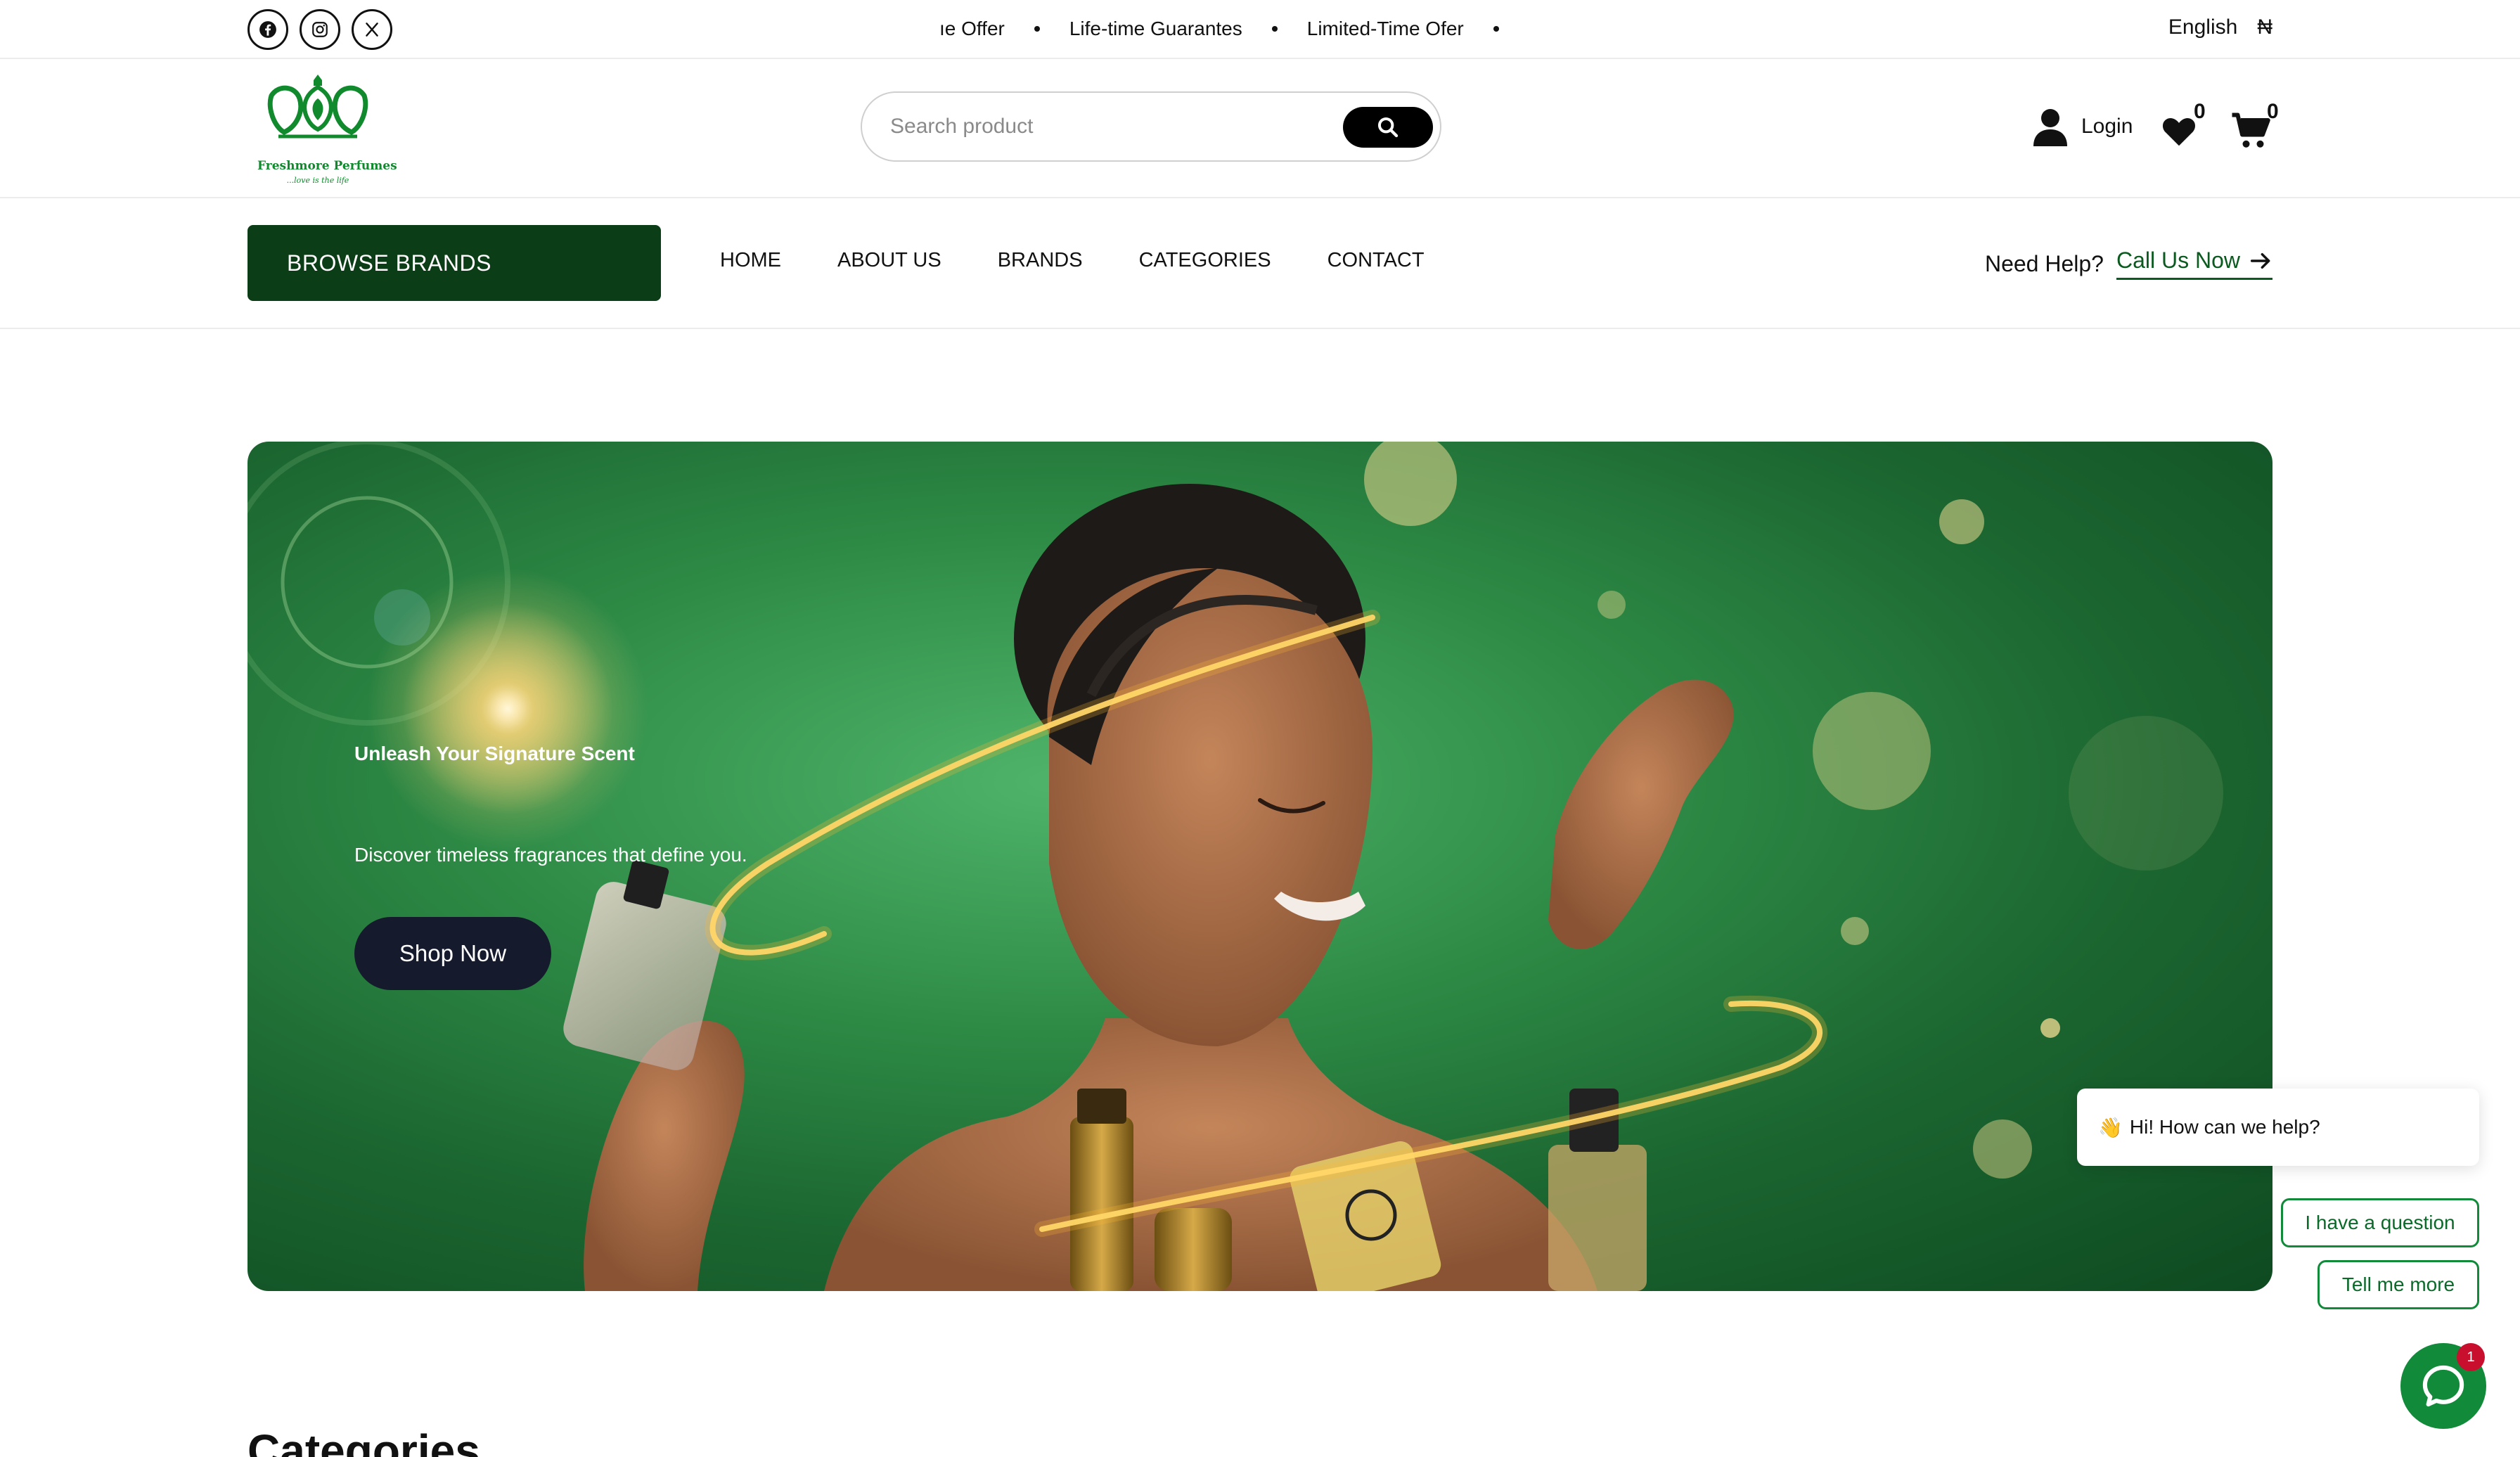  Describe the element at coordinates (318, 180) in the screenshot. I see `logo-tagline: ...love is the life` at that location.